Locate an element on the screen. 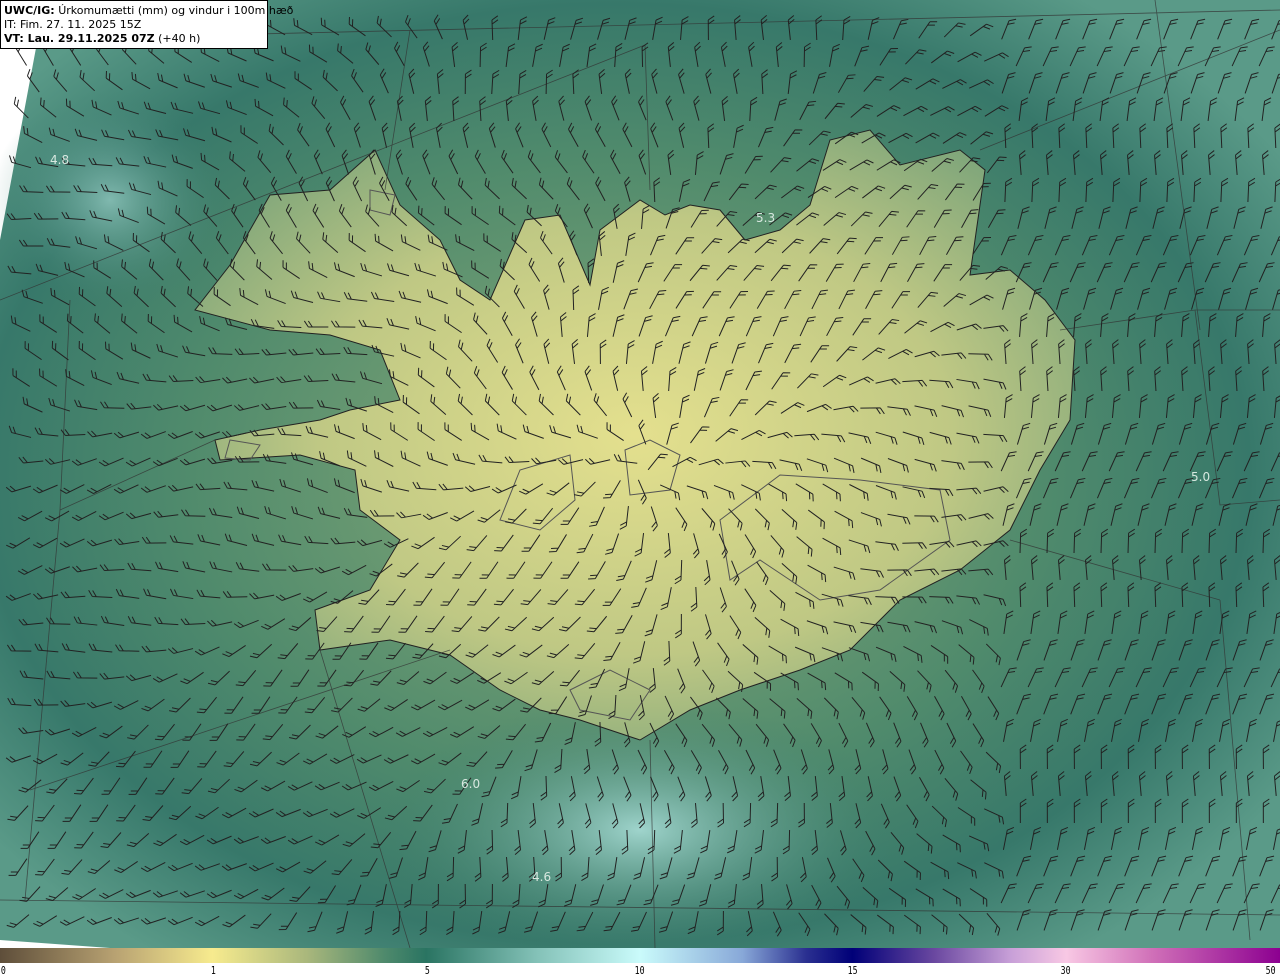  initial-time: IT: Fim. 27. 11. 2025 15Z is located at coordinates (73, 24).